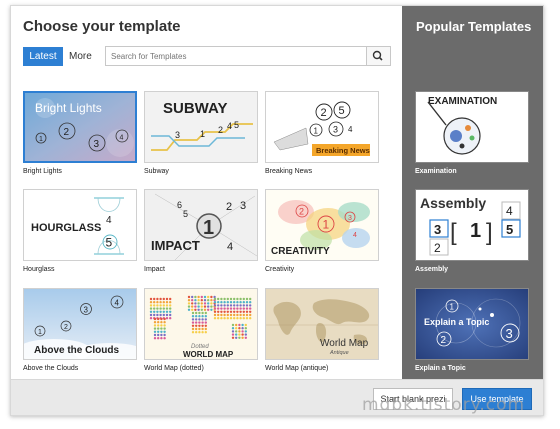  Describe the element at coordinates (156, 171) in the screenshot. I see `template-caption: Subway` at that location.